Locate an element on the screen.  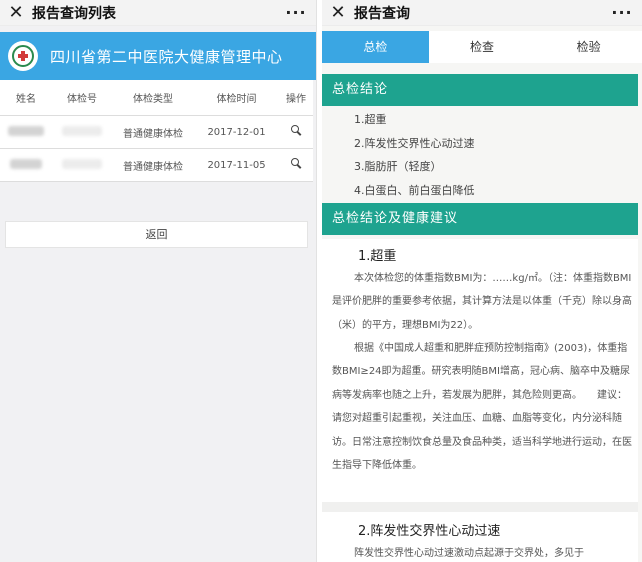
header-exam-no: 体检号 is located at coordinates (82, 99).